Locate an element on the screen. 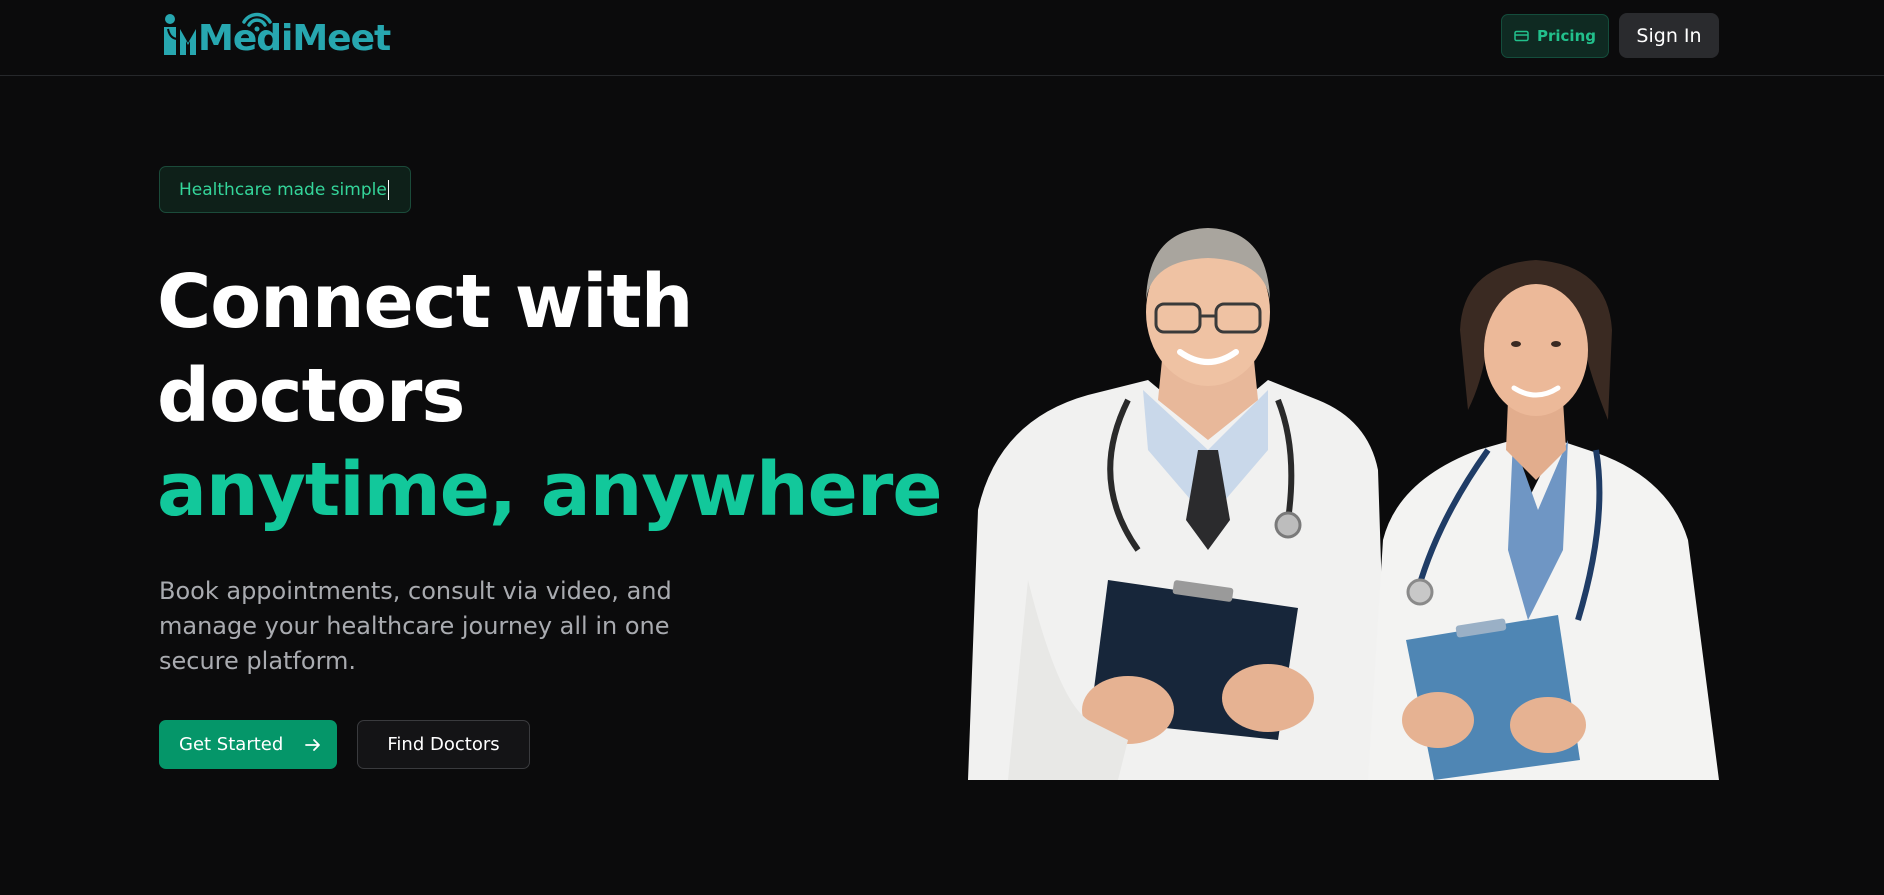 The height and width of the screenshot is (895, 1884). arrow-right-icon is located at coordinates (313, 744).